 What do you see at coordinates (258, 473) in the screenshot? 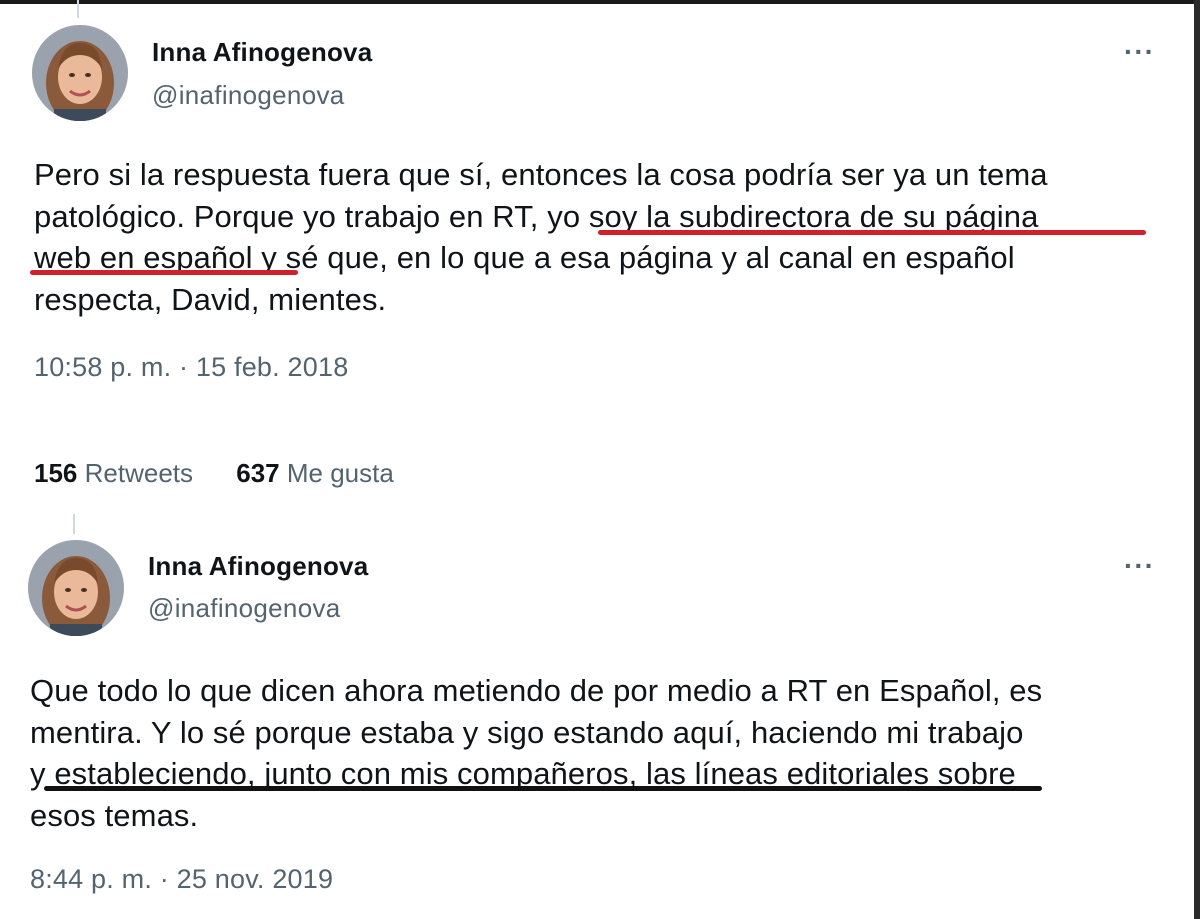
I see `likes-count: 637` at bounding box center [258, 473].